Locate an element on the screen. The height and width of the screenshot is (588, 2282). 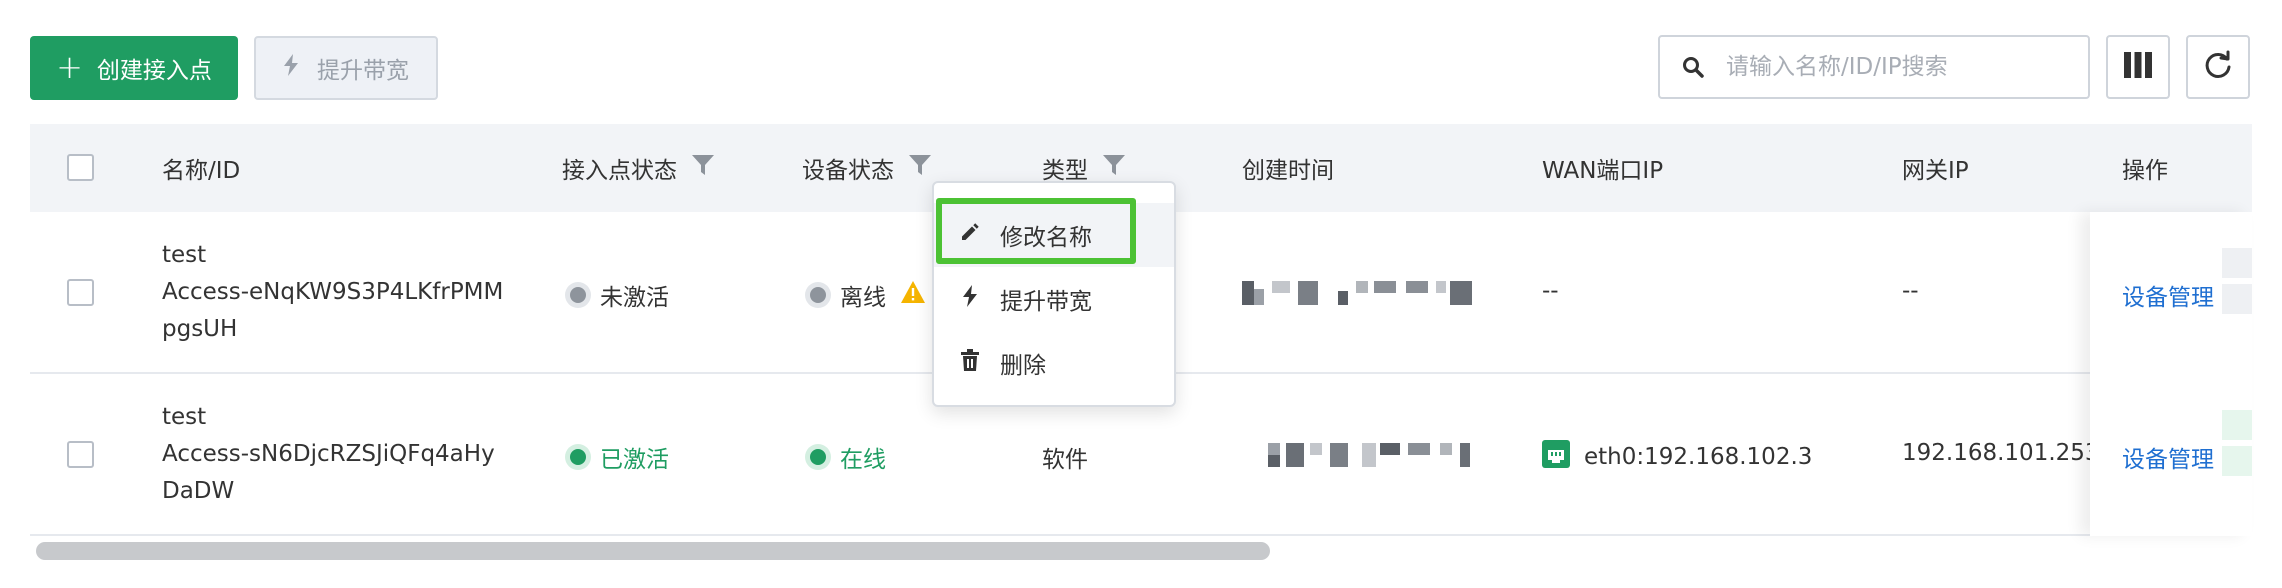
search-box is located at coordinates (1874, 67).